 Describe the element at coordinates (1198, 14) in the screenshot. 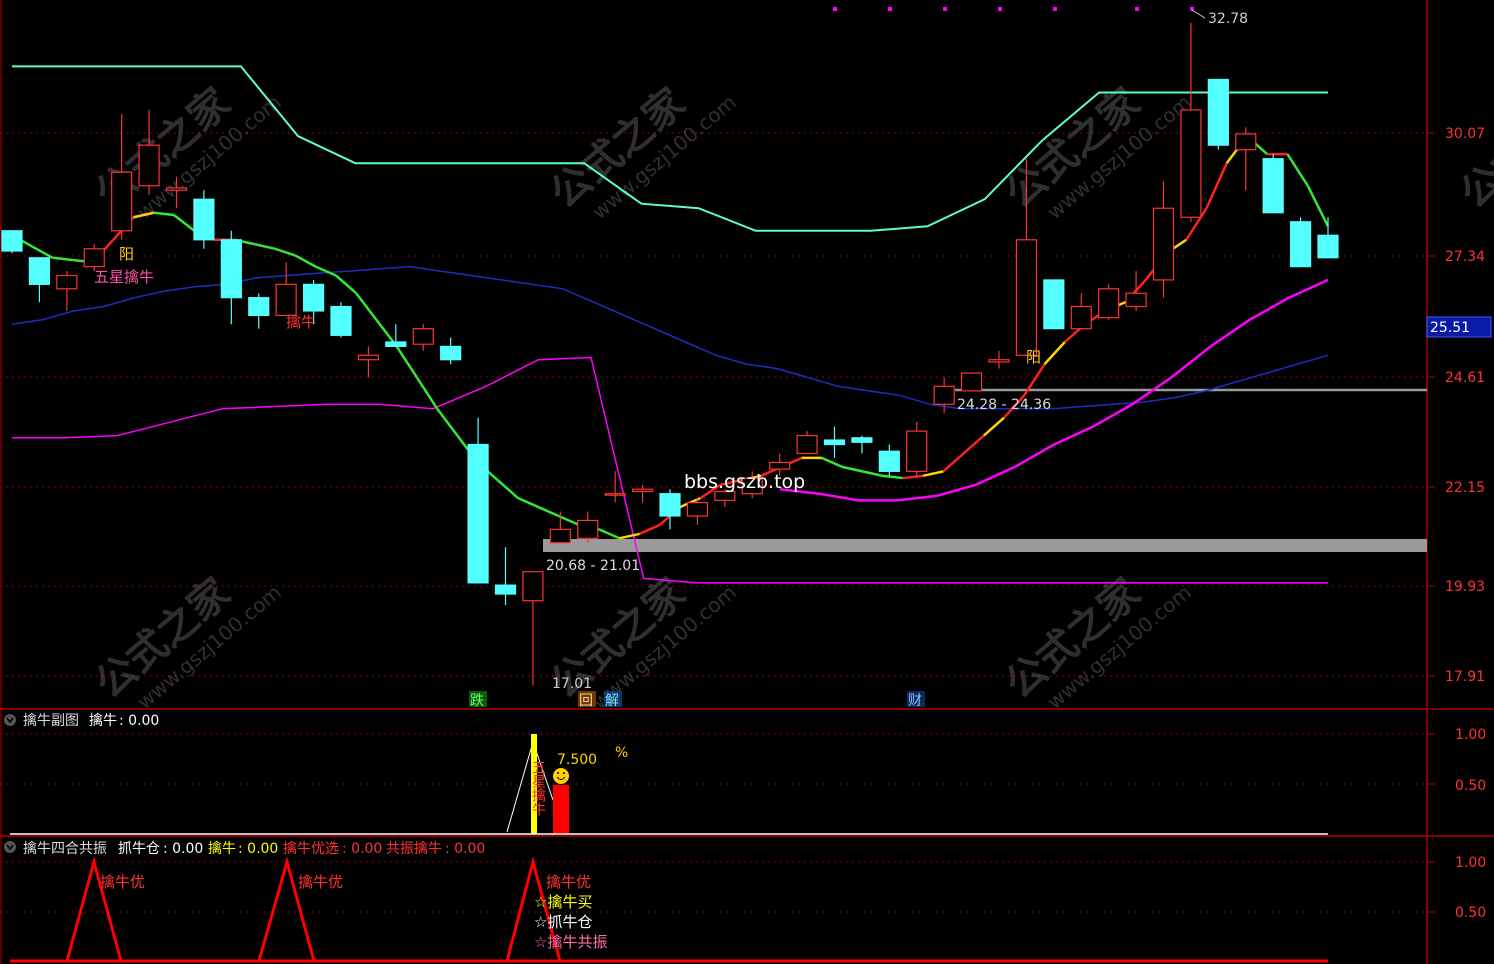

I see `high-arrow-icon` at that location.